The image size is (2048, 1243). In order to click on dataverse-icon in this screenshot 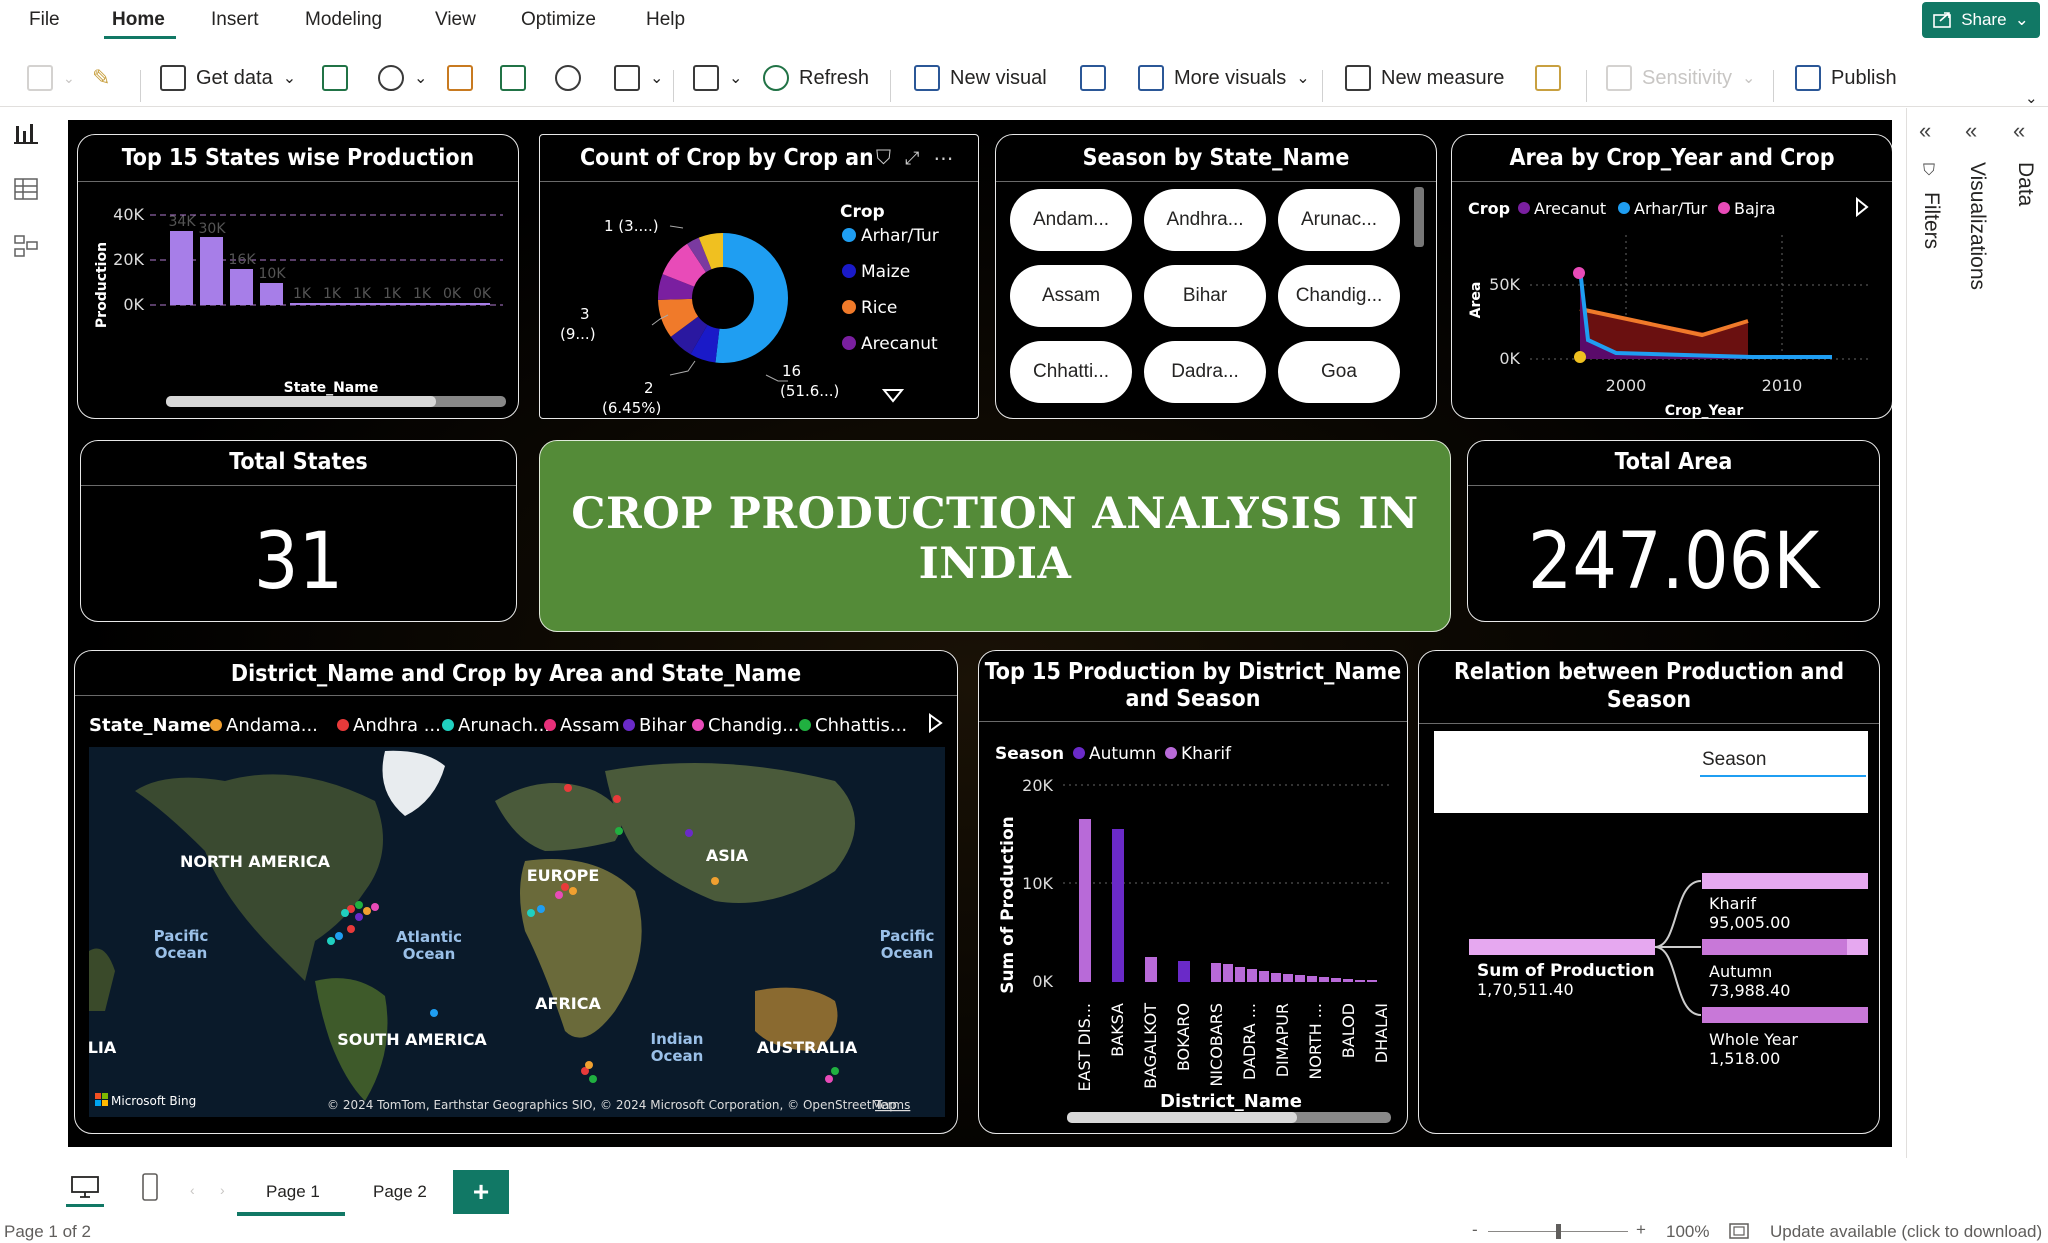, I will do `click(568, 78)`.